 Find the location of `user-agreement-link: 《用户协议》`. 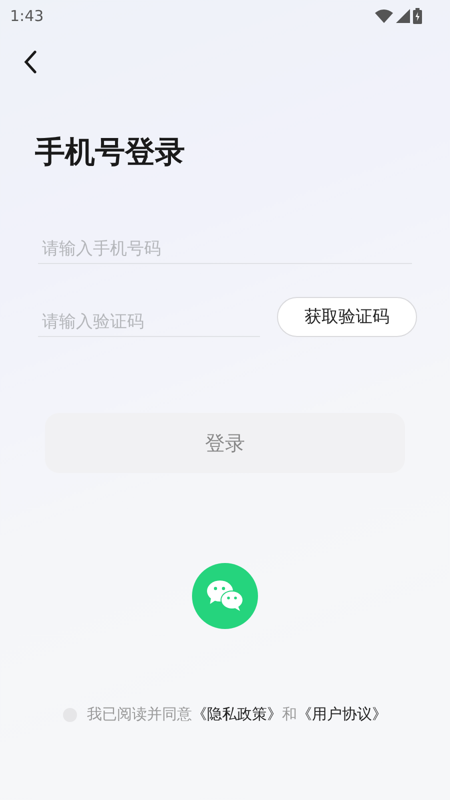

user-agreement-link: 《用户协议》 is located at coordinates (342, 714).